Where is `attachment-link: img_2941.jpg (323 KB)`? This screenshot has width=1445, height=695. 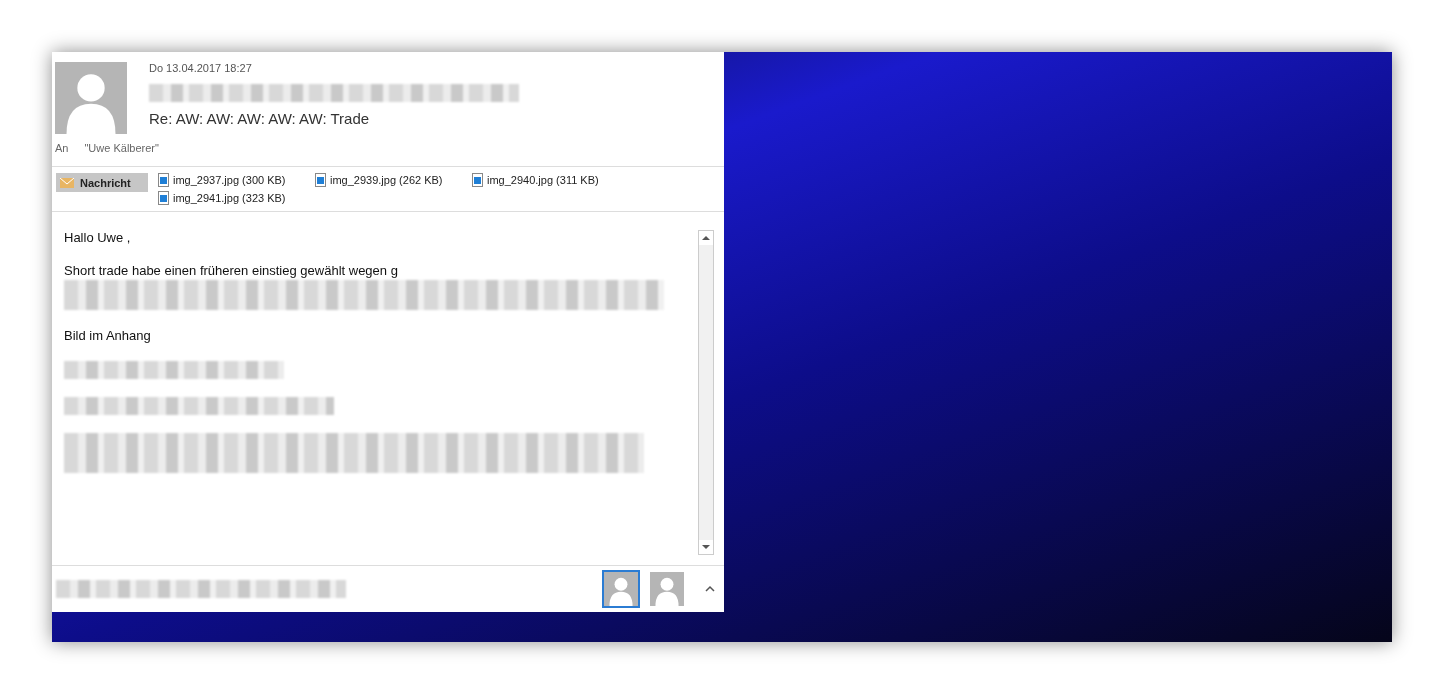 attachment-link: img_2941.jpg (323 KB) is located at coordinates (236, 198).